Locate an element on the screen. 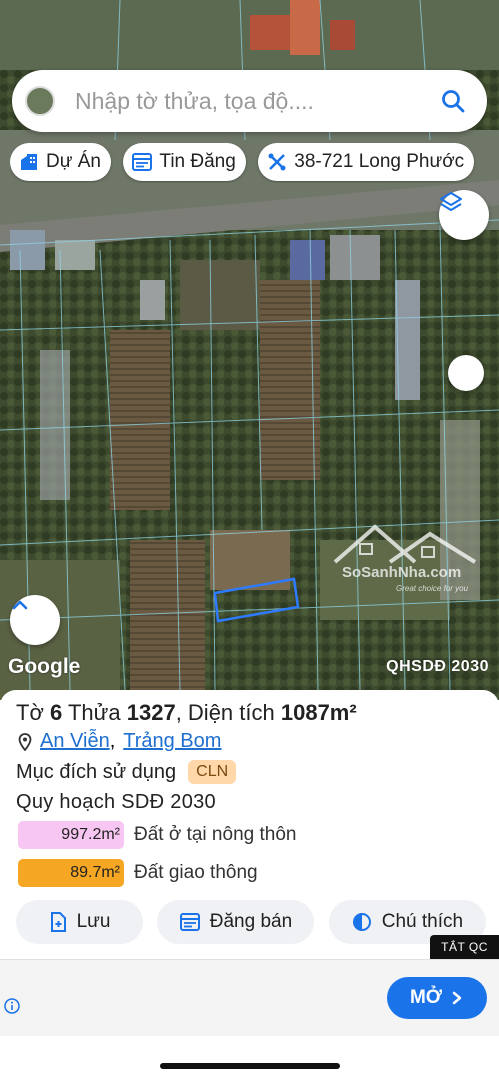  parcel-title: Tờ 6 Thửa 1327, Diện tích 1087m² is located at coordinates (186, 713).